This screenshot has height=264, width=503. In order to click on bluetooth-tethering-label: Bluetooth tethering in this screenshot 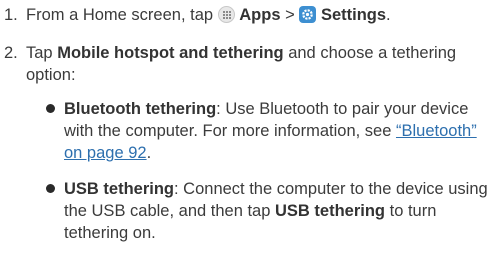, I will do `click(140, 109)`.